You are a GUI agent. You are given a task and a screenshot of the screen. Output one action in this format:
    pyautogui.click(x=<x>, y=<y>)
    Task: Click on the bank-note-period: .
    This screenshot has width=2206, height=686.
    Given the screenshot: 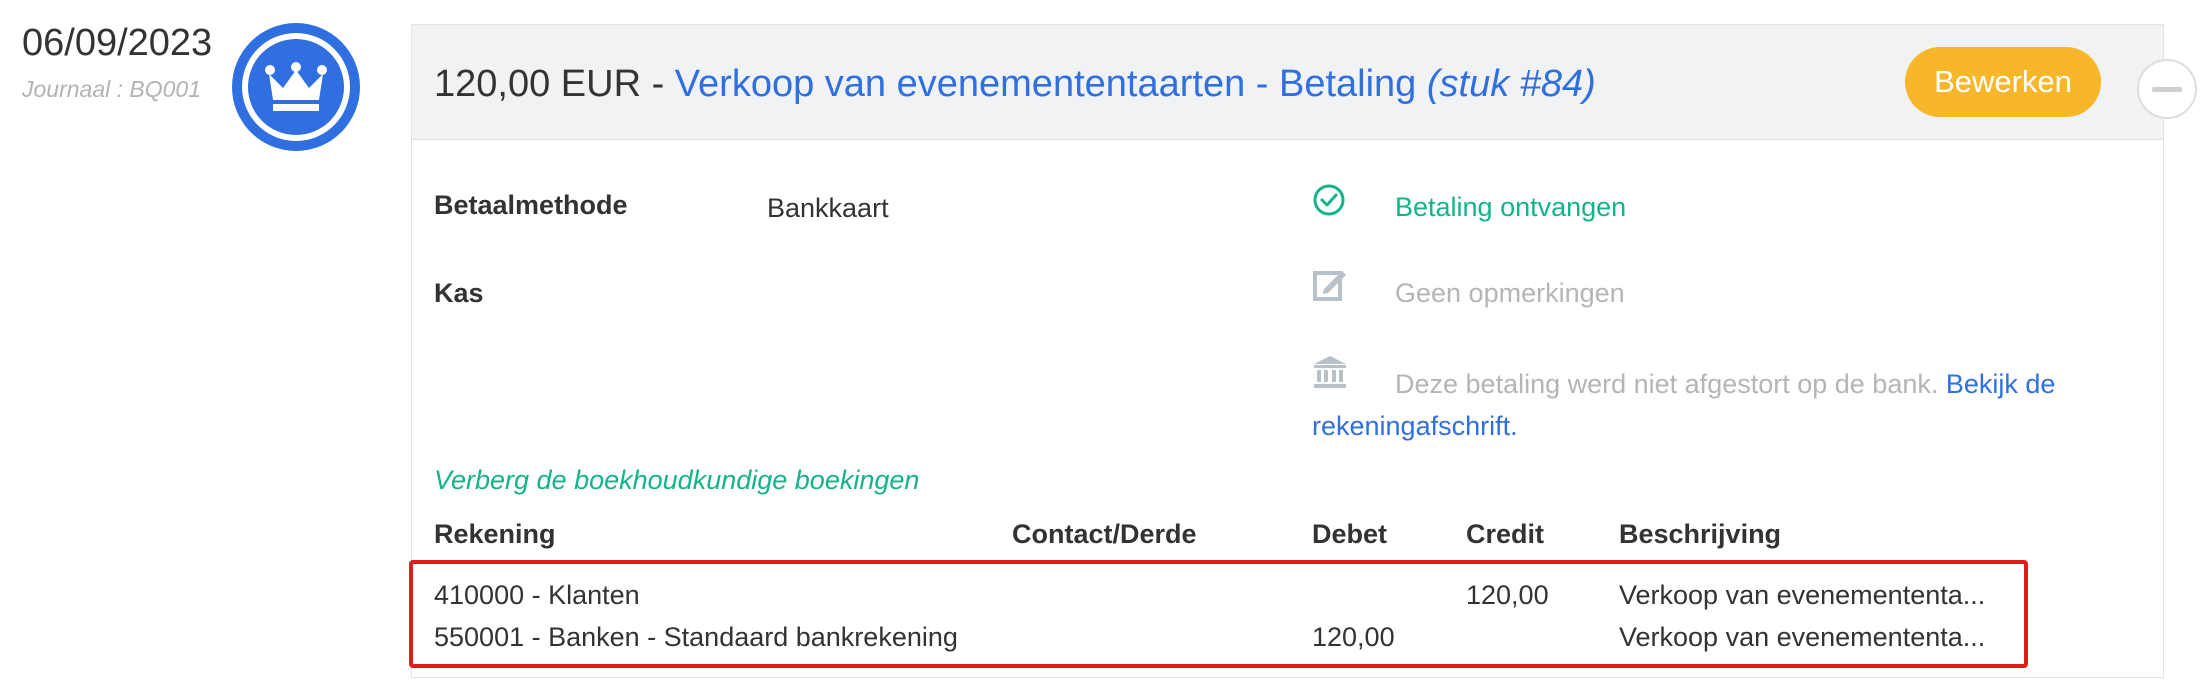 What is the action you would take?
    pyautogui.click(x=1514, y=426)
    